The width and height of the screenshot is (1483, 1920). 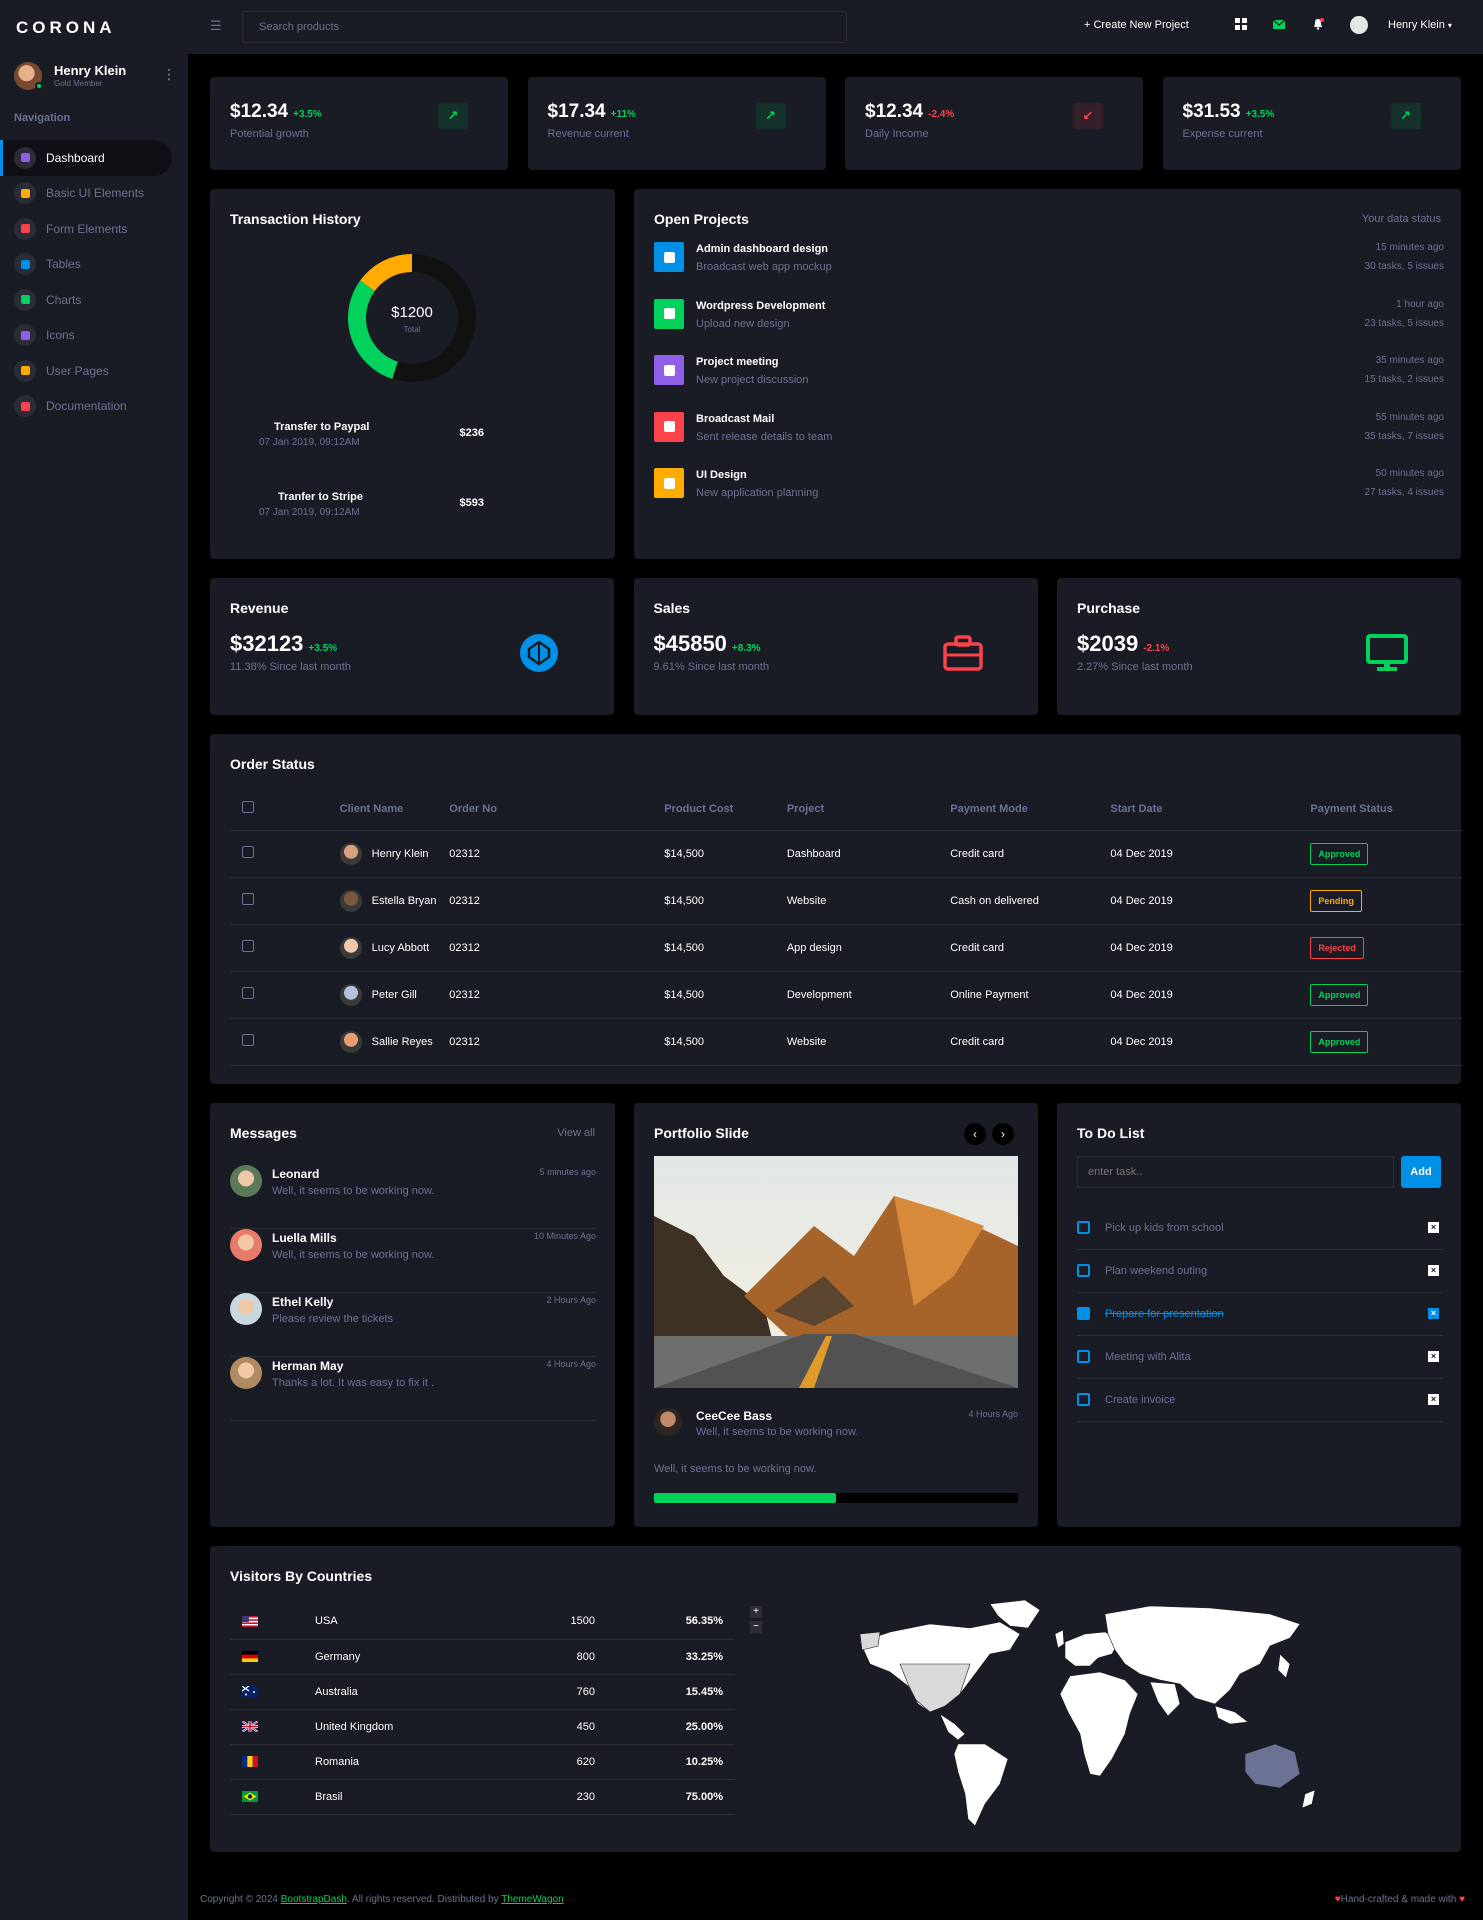 I want to click on country-name: USA, so click(x=425, y=1622).